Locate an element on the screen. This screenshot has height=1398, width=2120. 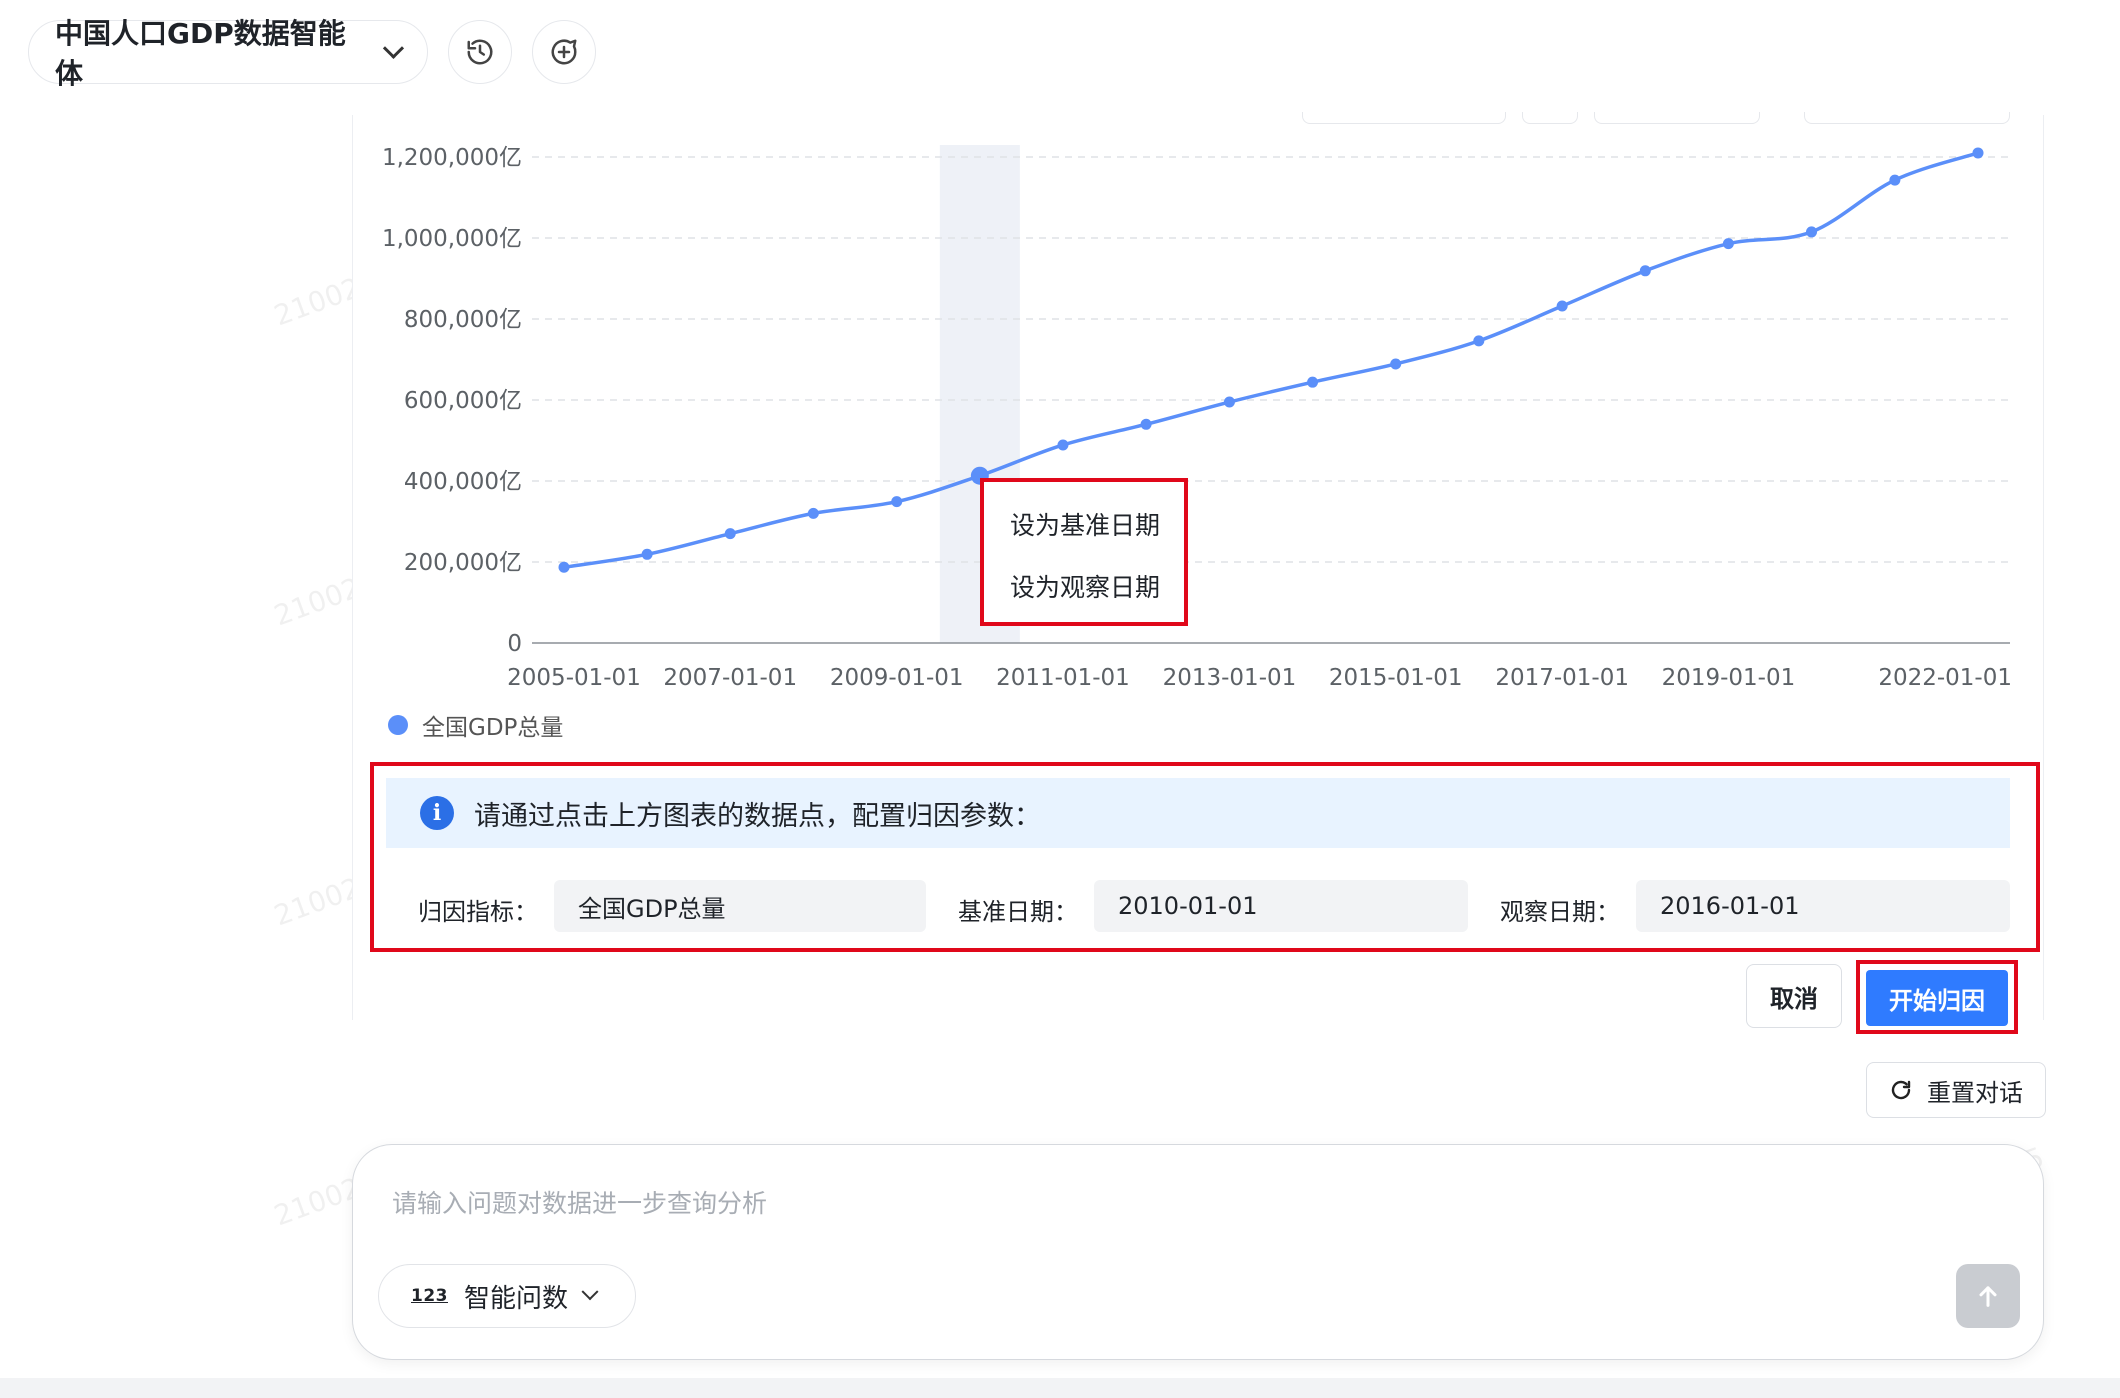
numbers-icon: 123 is located at coordinates (429, 1296).